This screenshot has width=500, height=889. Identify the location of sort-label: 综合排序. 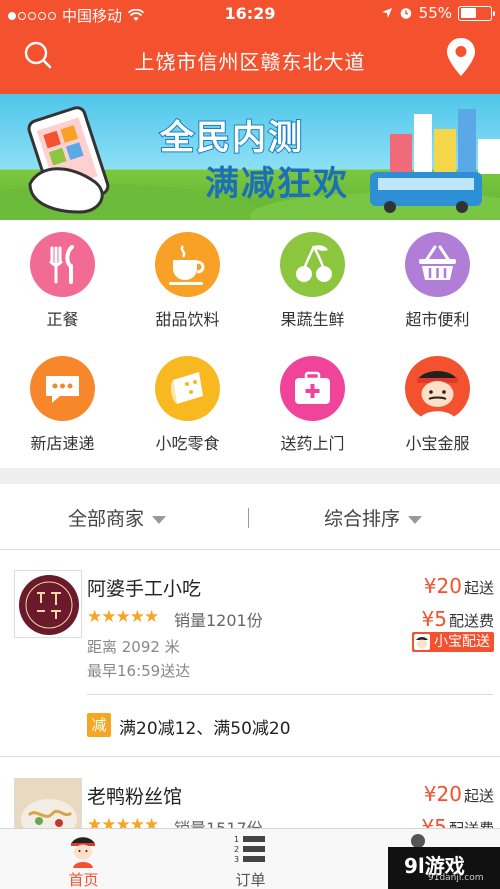
(362, 519).